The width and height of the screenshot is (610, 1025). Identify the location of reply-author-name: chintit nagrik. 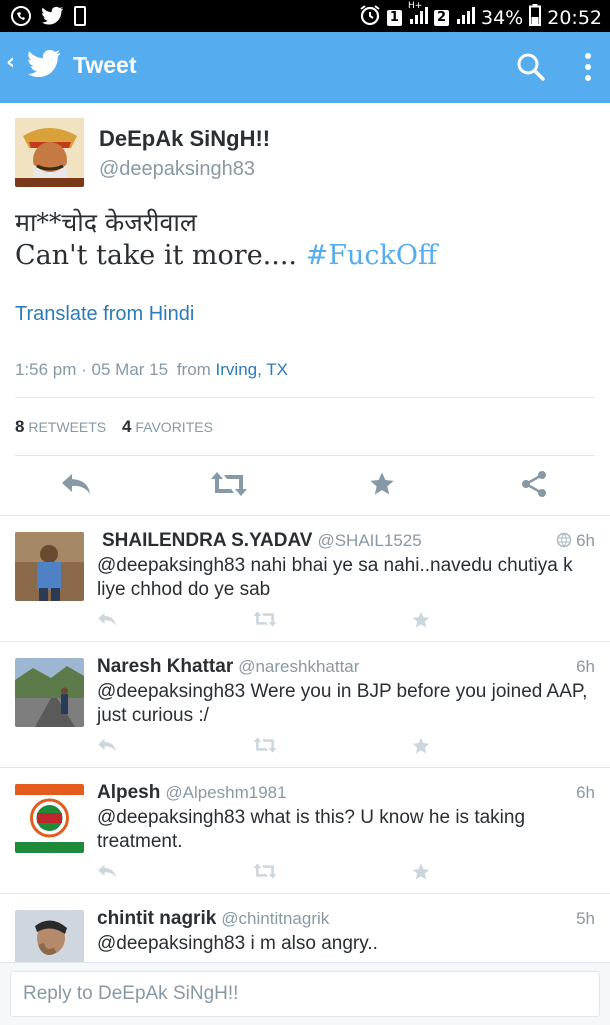
(157, 918).